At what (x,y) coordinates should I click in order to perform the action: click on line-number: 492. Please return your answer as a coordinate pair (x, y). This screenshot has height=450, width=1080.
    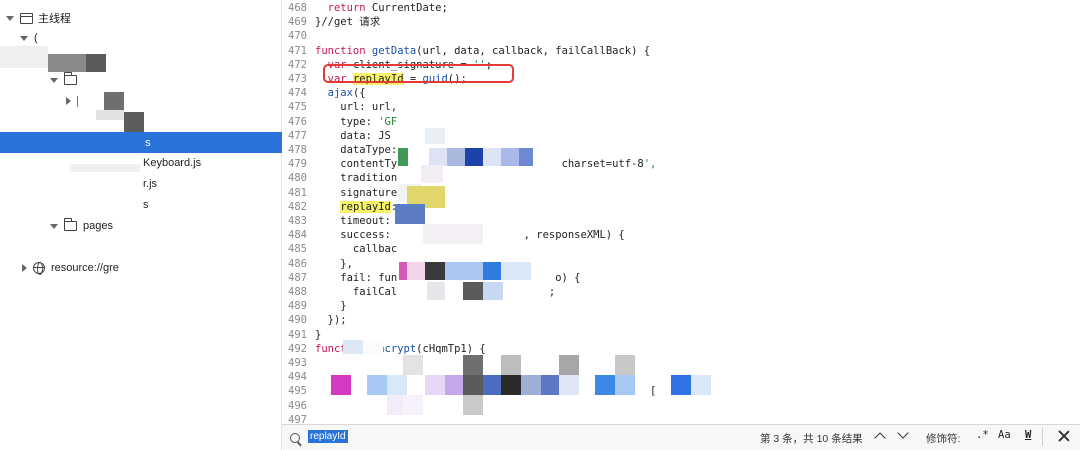
    Looking at the image, I should click on (295, 349).